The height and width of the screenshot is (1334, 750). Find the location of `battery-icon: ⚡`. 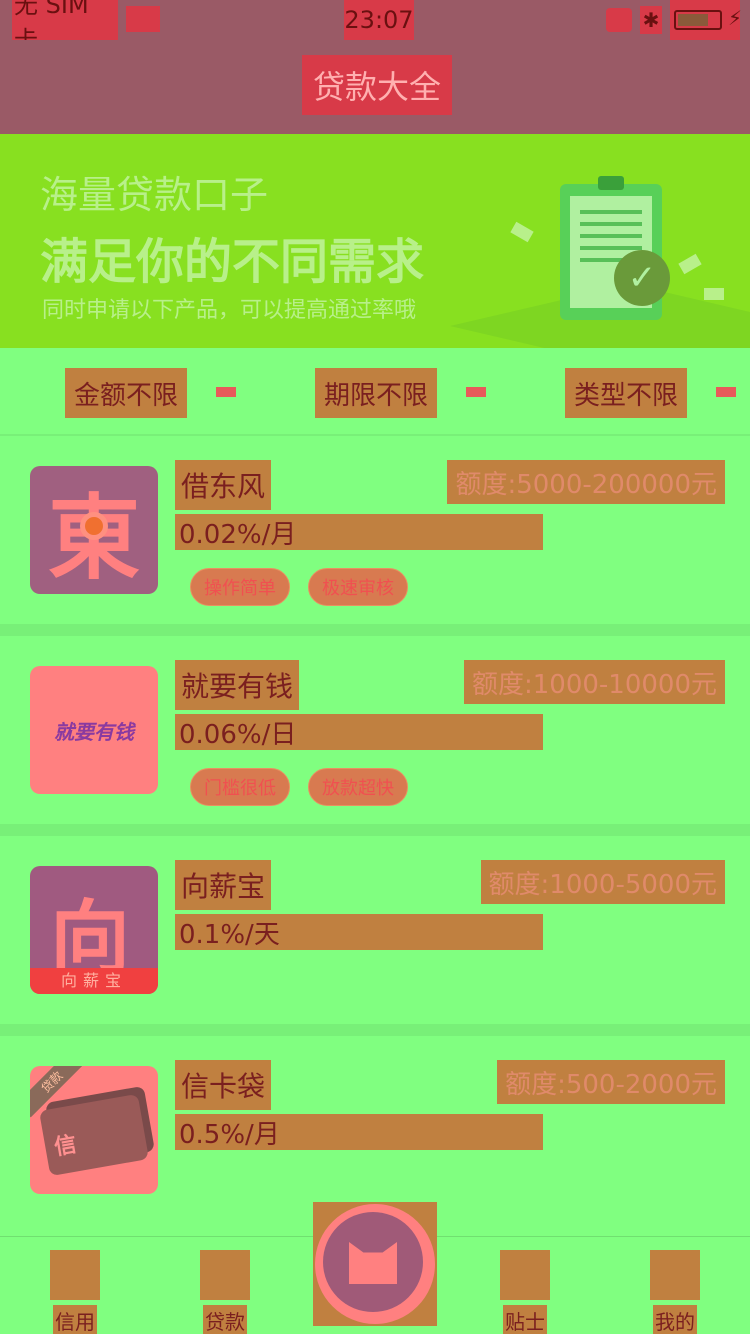

battery-icon: ⚡ is located at coordinates (706, 20).